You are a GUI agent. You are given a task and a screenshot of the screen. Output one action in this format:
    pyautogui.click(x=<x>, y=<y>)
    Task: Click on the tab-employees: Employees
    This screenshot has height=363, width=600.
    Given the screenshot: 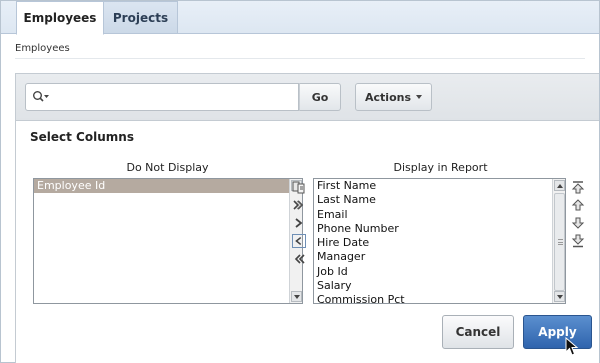 What is the action you would take?
    pyautogui.click(x=60, y=18)
    